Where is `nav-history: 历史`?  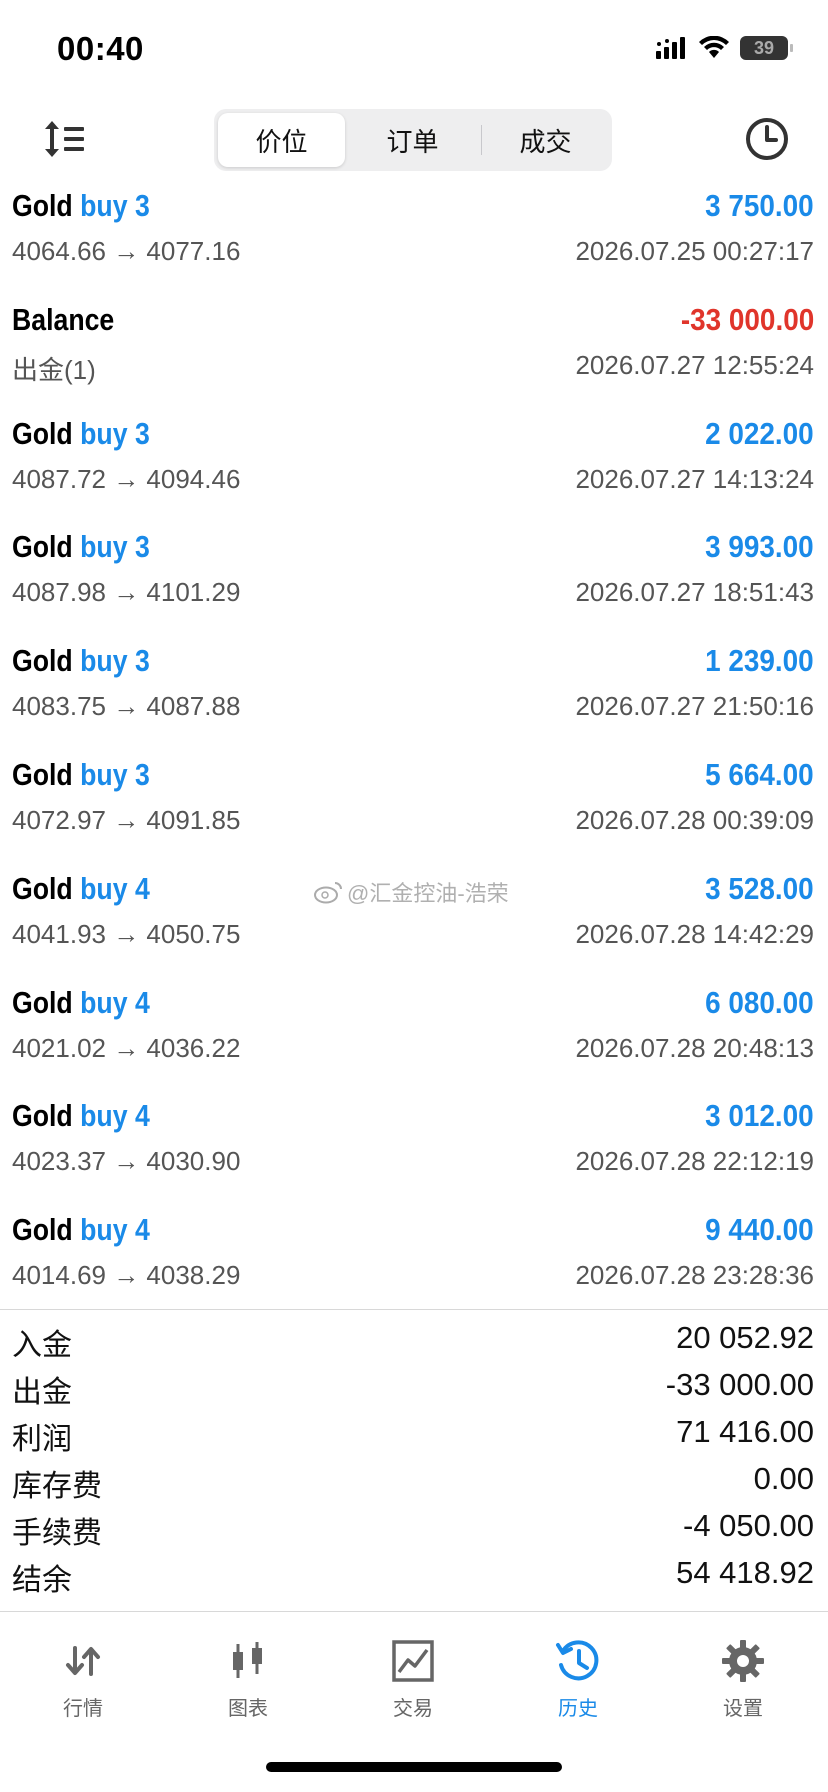
nav-history: 历史 is located at coordinates (578, 1679).